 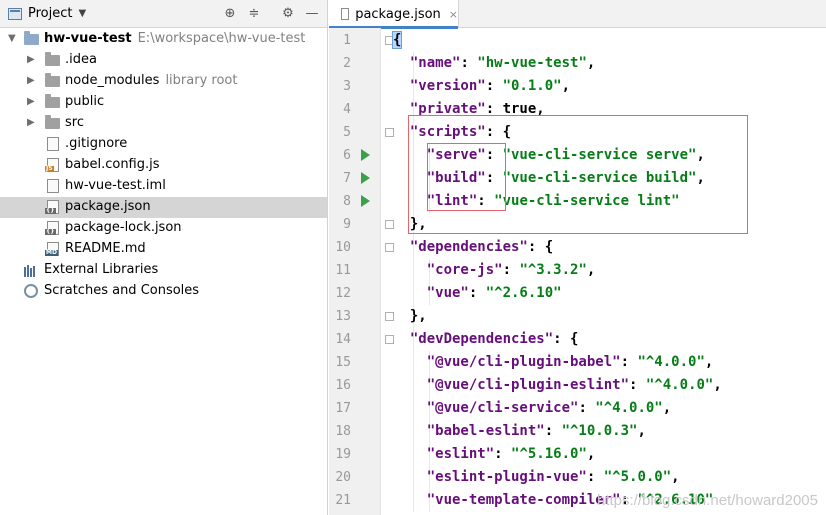 I want to click on json-key: "vue-template-compiler", so click(x=507, y=500).